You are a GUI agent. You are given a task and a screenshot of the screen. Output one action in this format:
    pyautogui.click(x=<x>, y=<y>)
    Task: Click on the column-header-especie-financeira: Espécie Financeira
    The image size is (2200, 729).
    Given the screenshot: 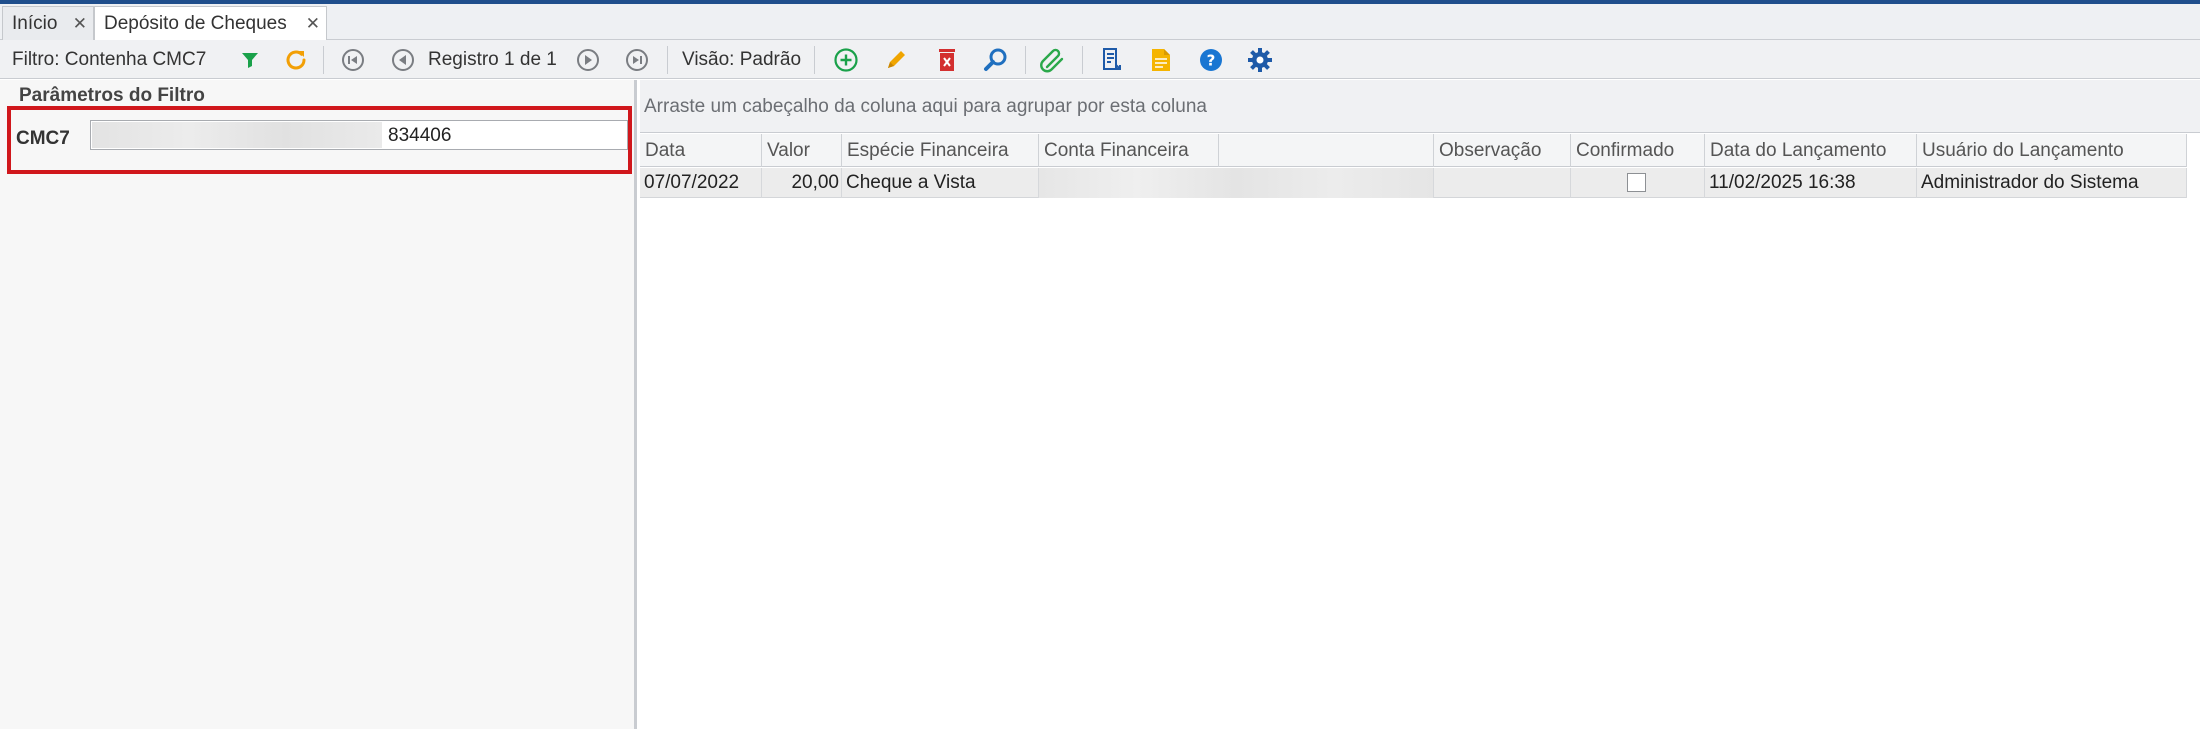 What is the action you would take?
    pyautogui.click(x=940, y=150)
    